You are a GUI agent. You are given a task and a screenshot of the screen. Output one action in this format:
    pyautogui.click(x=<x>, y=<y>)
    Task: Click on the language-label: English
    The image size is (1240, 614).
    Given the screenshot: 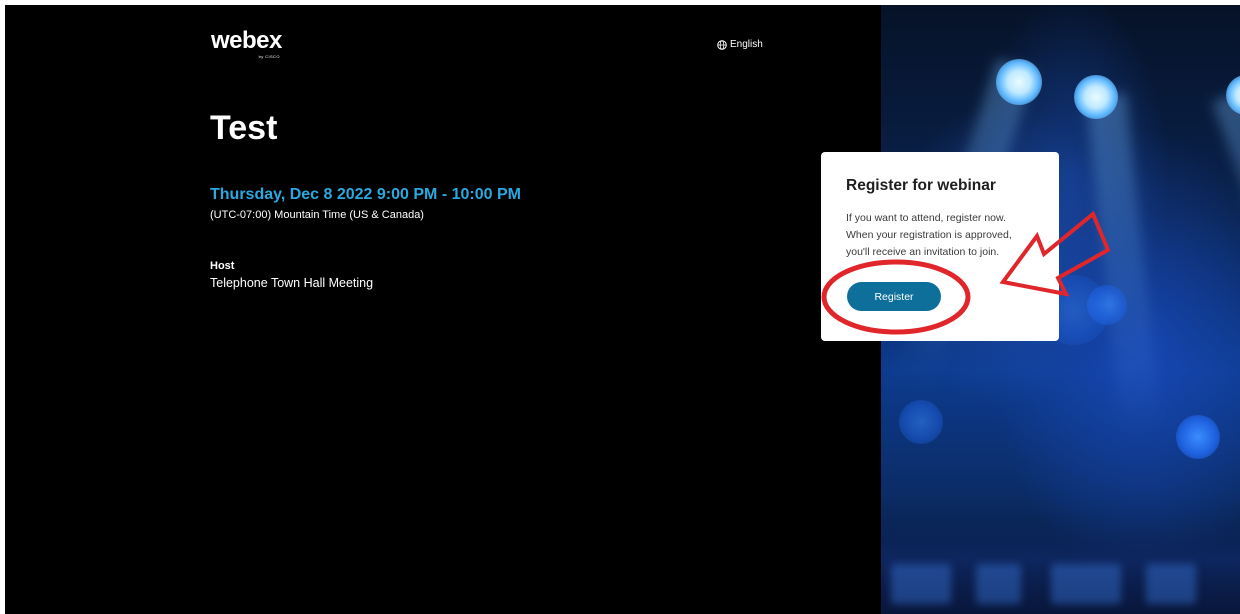 What is the action you would take?
    pyautogui.click(x=746, y=44)
    